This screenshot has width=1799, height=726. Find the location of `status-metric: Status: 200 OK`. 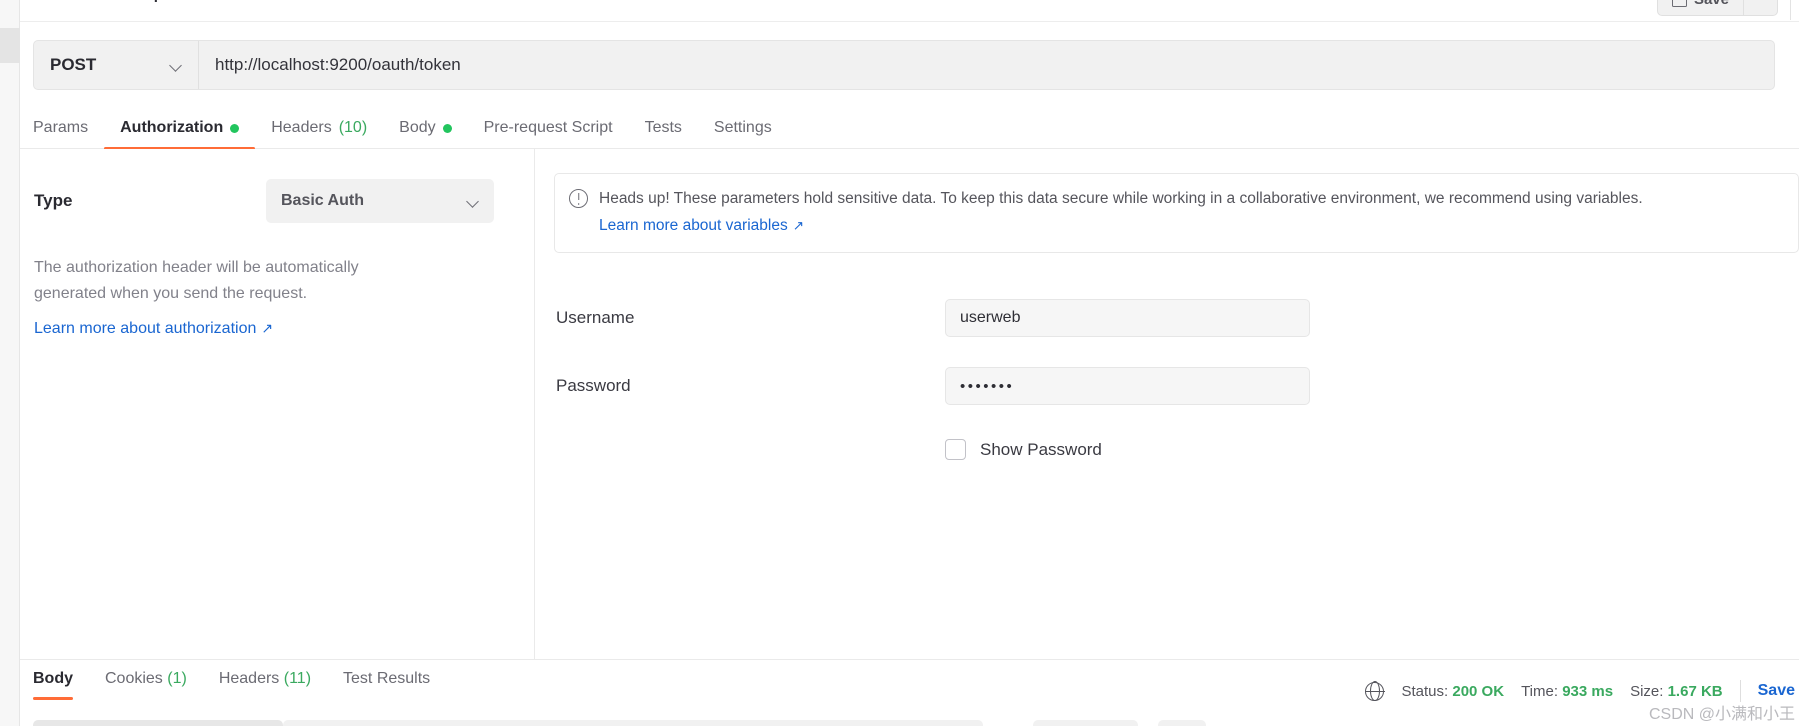

status-metric: Status: 200 OK is located at coordinates (1452, 691).